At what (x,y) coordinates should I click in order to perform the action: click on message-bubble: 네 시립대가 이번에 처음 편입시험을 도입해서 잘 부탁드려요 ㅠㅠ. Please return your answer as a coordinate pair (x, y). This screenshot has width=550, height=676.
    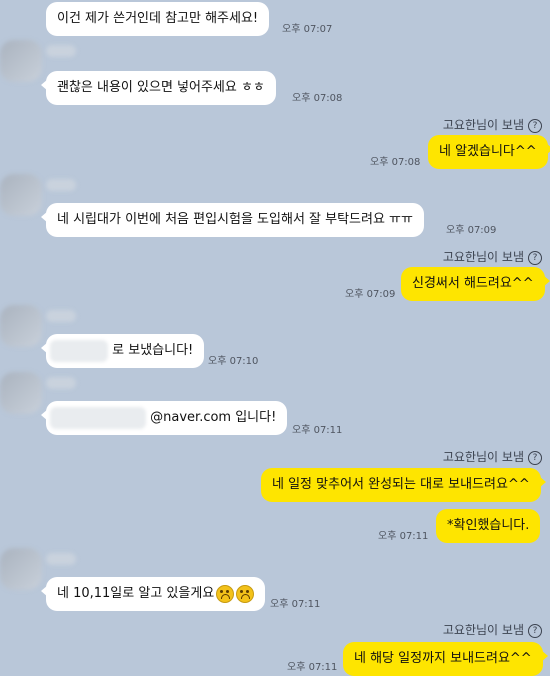
    Looking at the image, I should click on (232, 220).